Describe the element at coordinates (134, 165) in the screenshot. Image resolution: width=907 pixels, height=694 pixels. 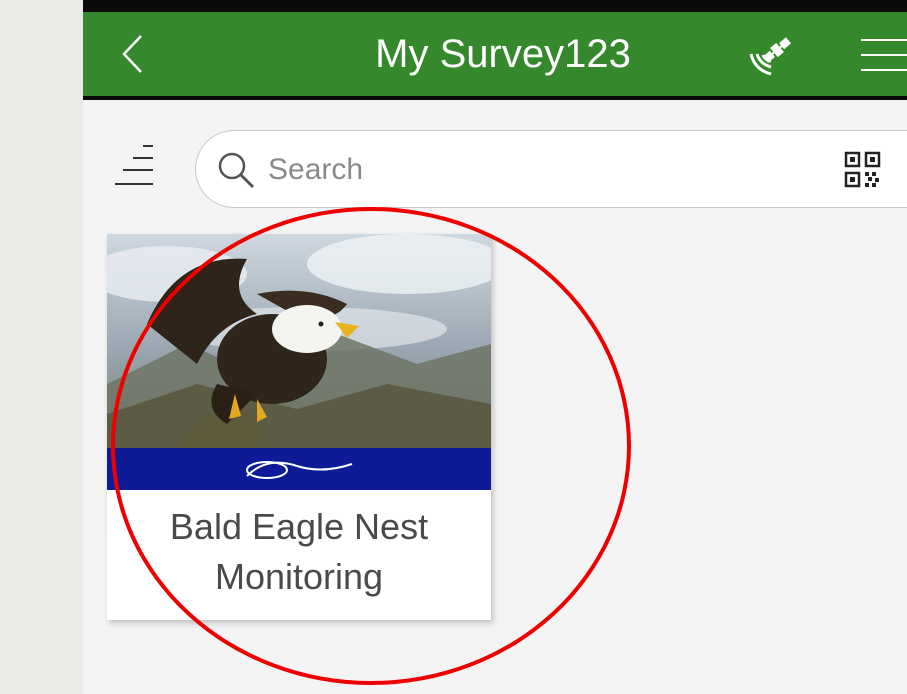
I see `sort-icon` at that location.